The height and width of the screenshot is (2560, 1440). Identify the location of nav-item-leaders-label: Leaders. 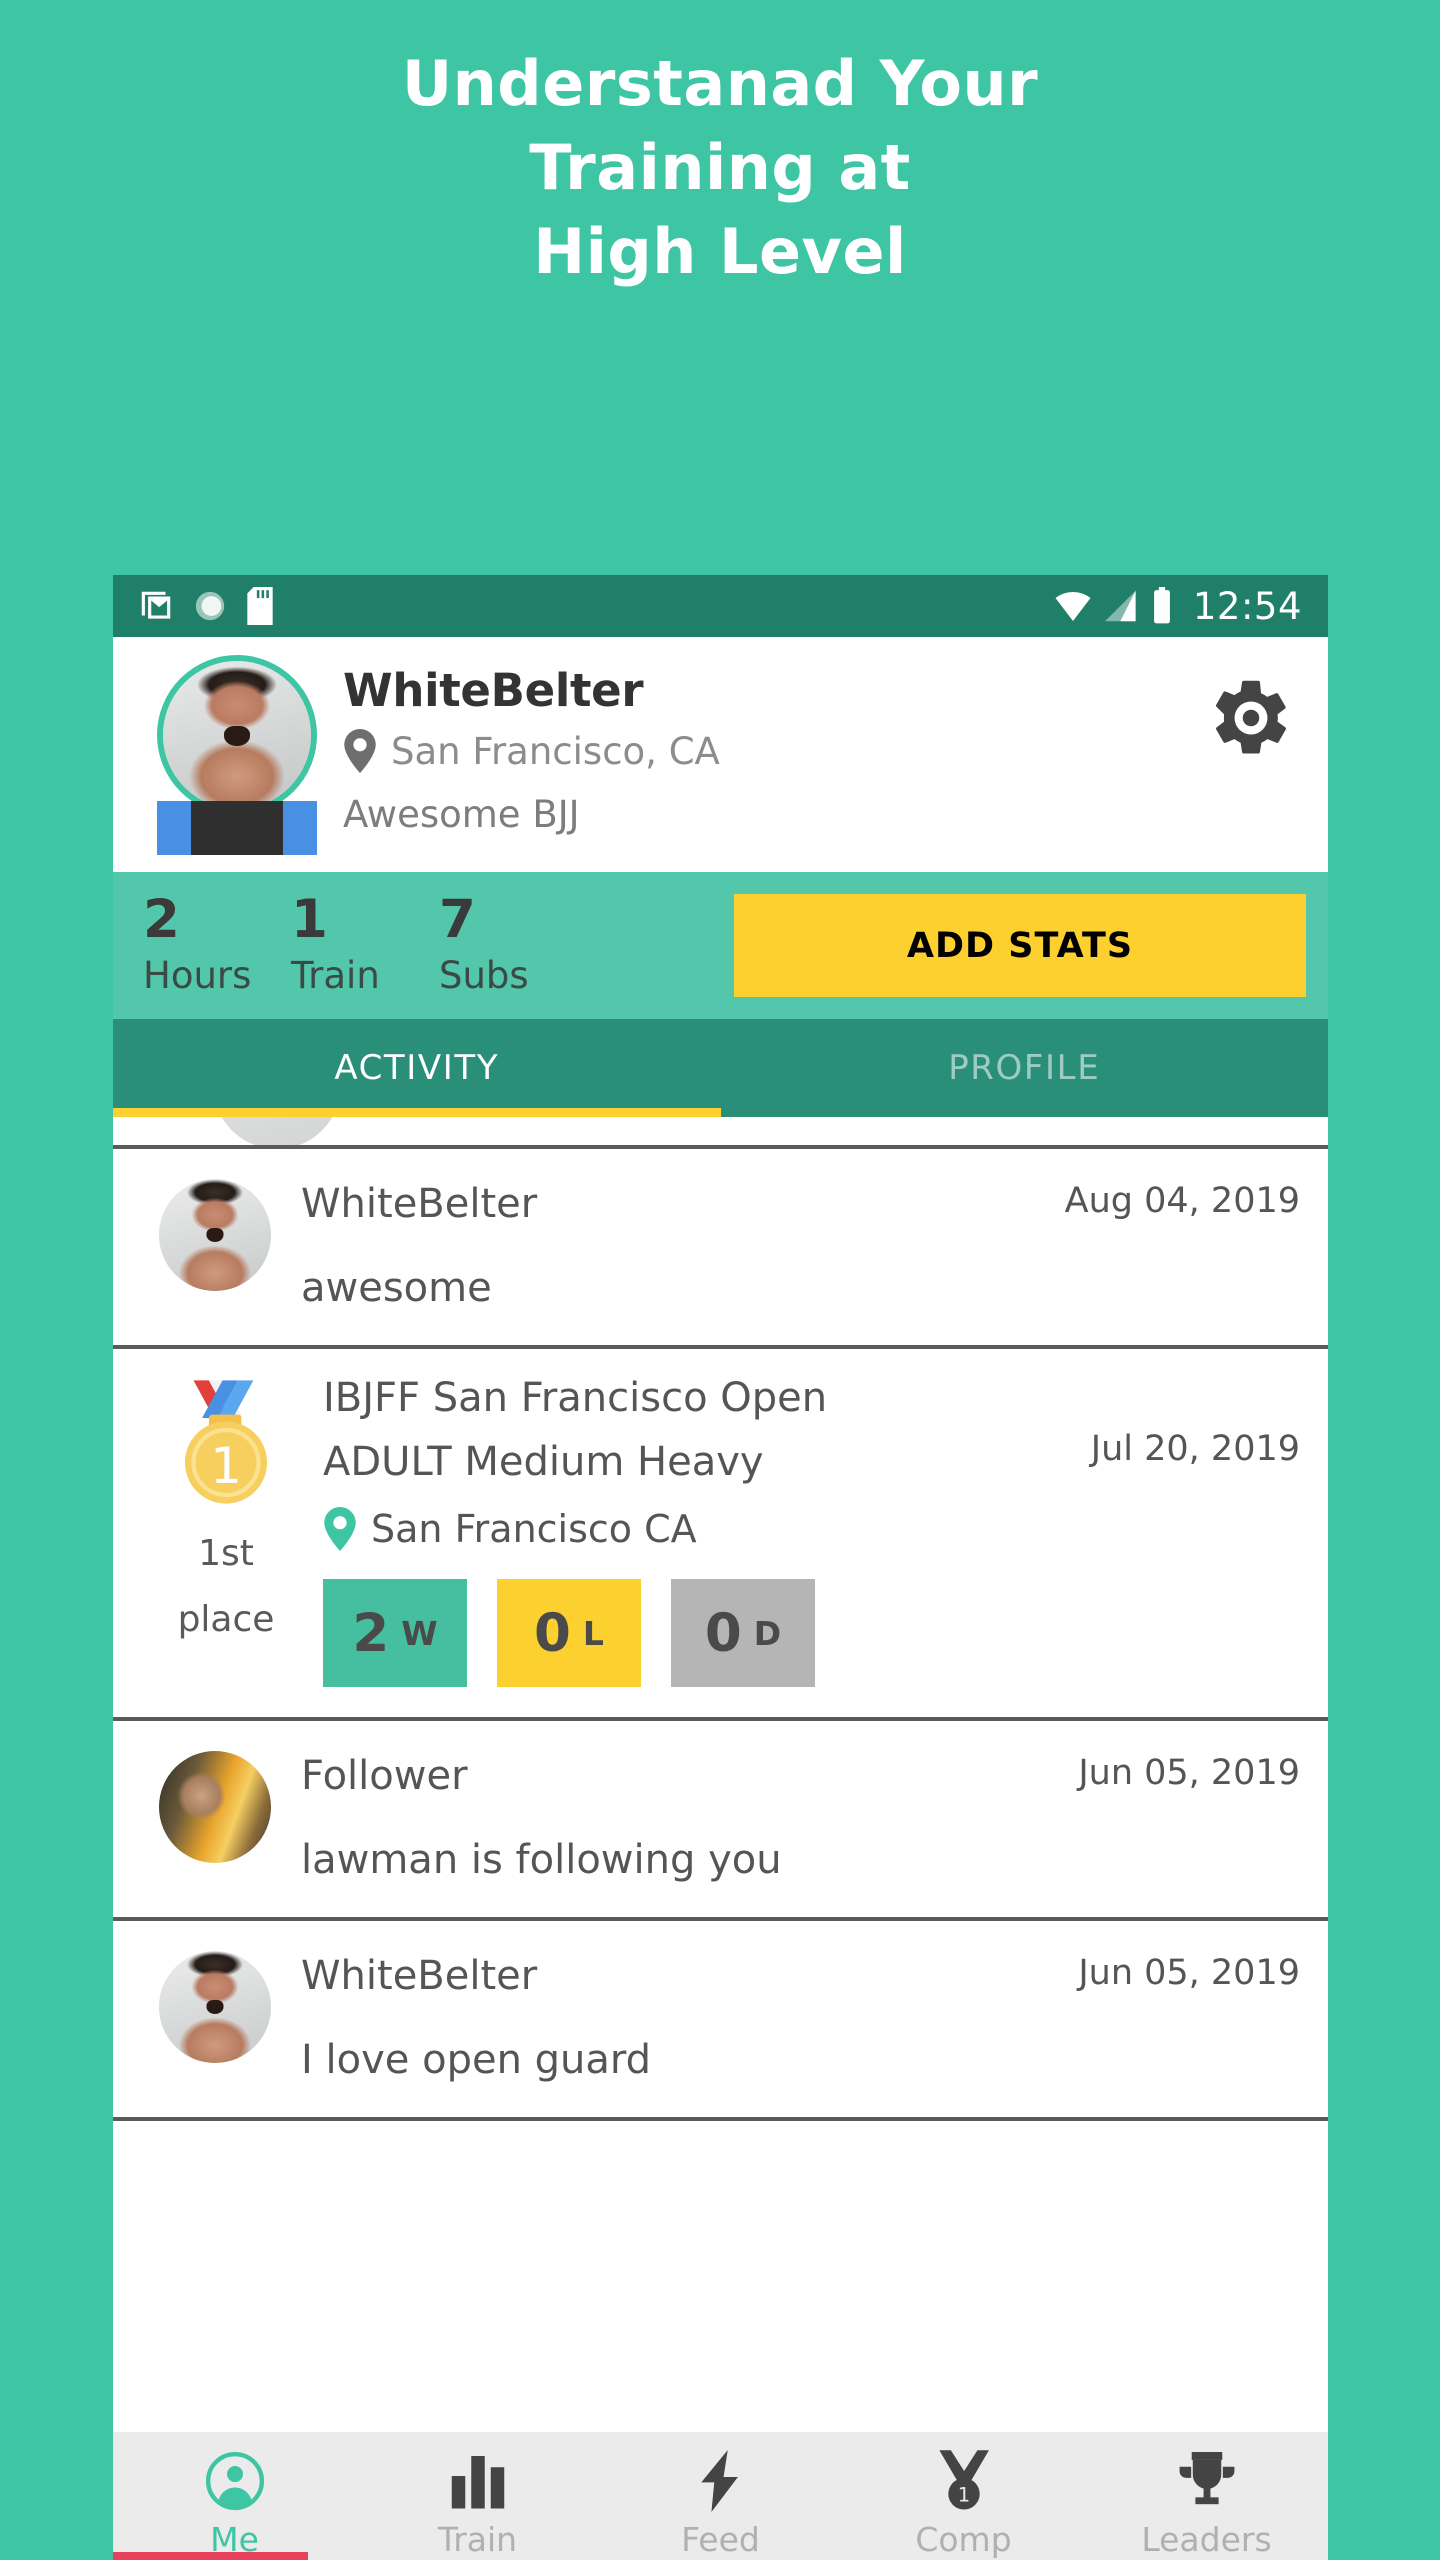
(1206, 2539).